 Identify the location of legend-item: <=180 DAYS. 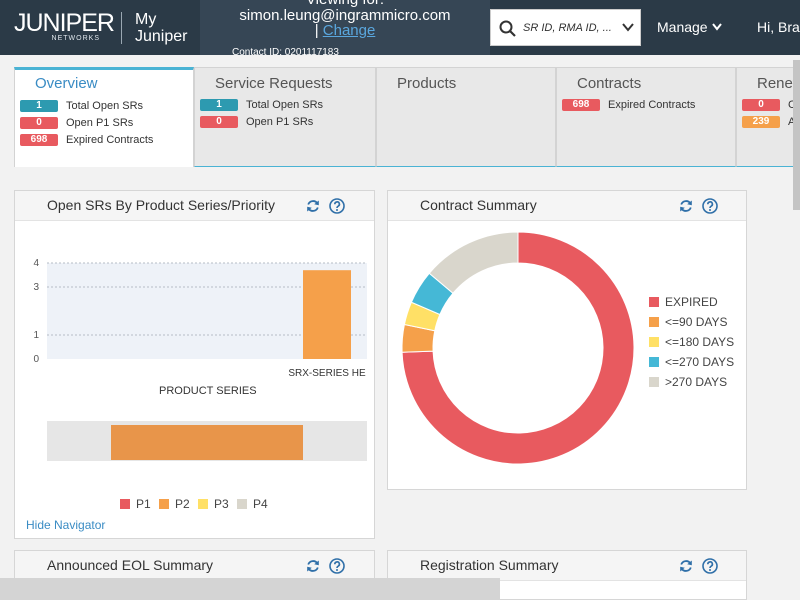
(691, 342).